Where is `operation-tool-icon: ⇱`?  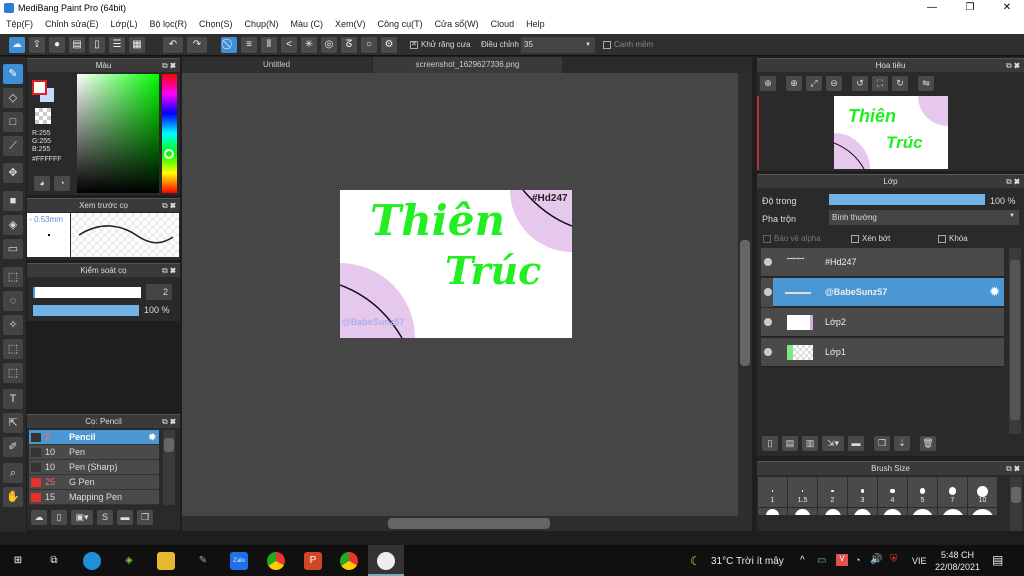 operation-tool-icon: ⇱ is located at coordinates (13, 423).